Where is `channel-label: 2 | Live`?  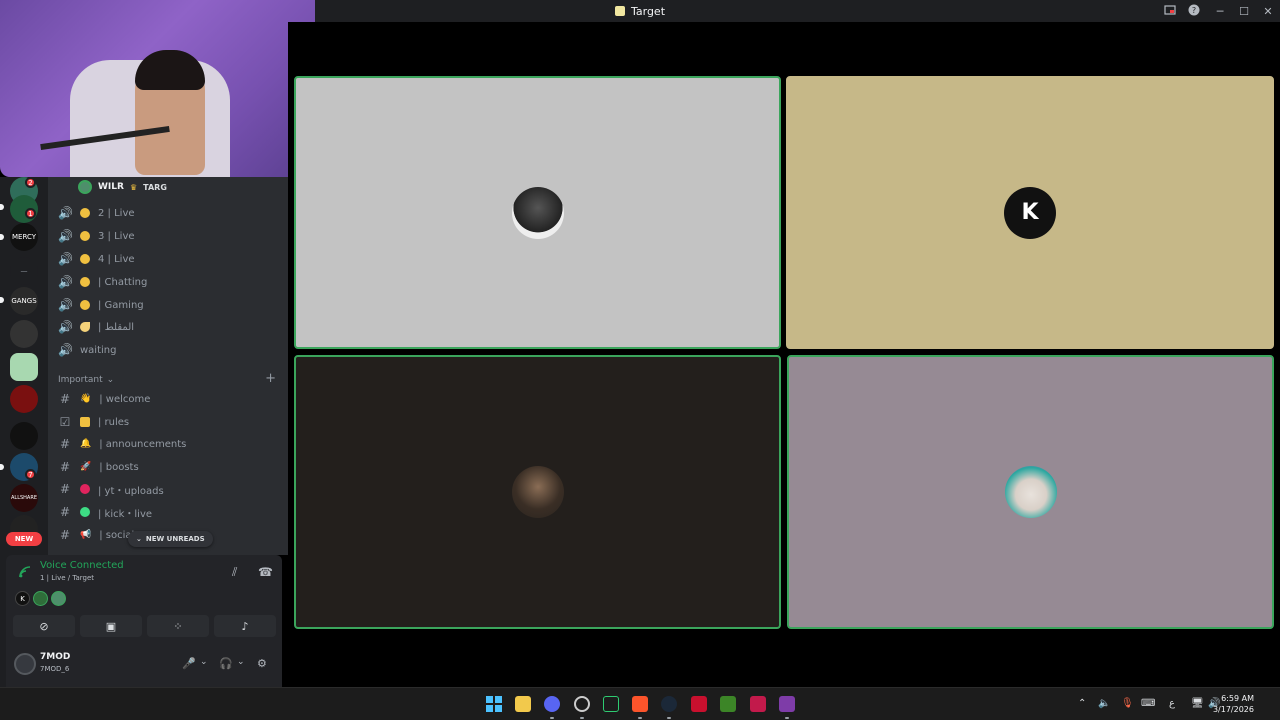
channel-label: 2 | Live is located at coordinates (116, 213).